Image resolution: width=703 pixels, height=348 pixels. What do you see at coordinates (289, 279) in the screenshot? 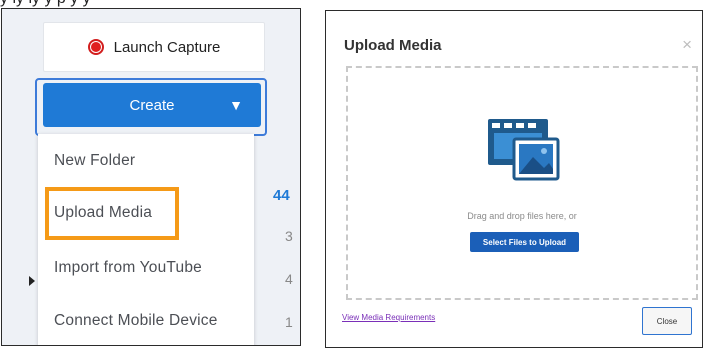
I see `item-count: 4` at bounding box center [289, 279].